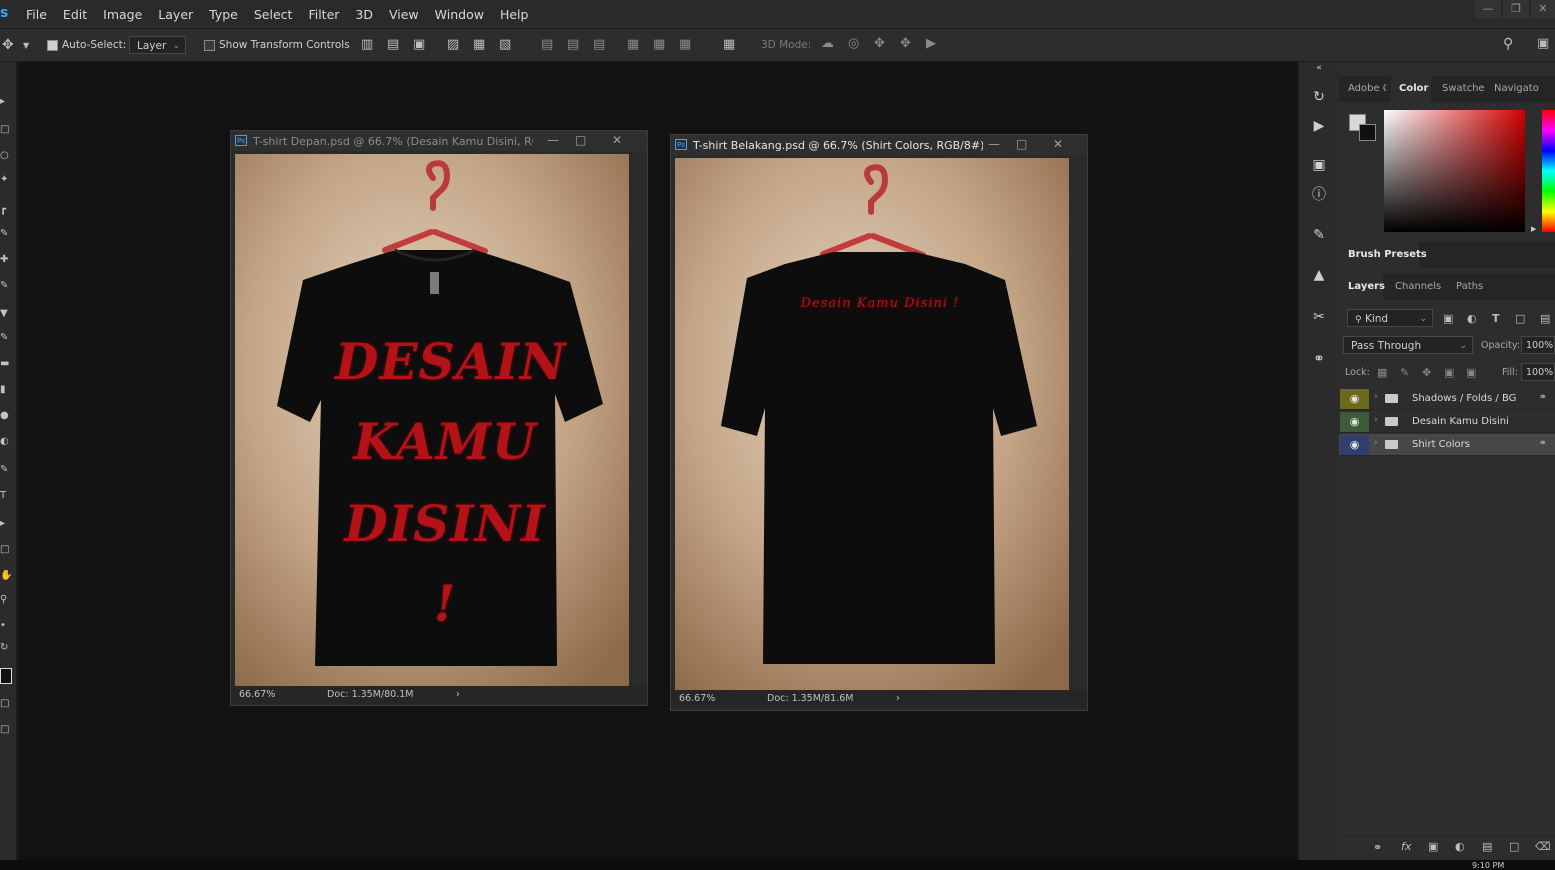  I want to click on marquee-tool-icon: □, so click(6, 131).